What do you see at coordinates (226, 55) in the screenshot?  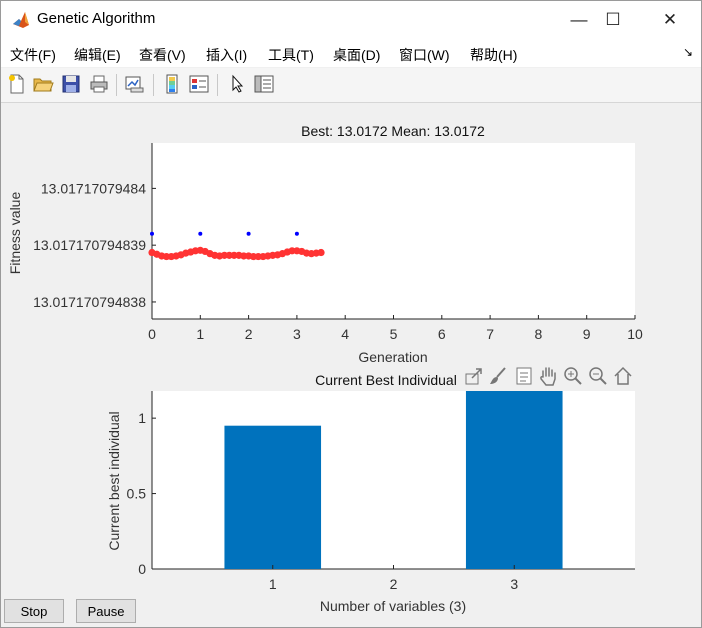 I see `menu-insert: 插入(I)` at bounding box center [226, 55].